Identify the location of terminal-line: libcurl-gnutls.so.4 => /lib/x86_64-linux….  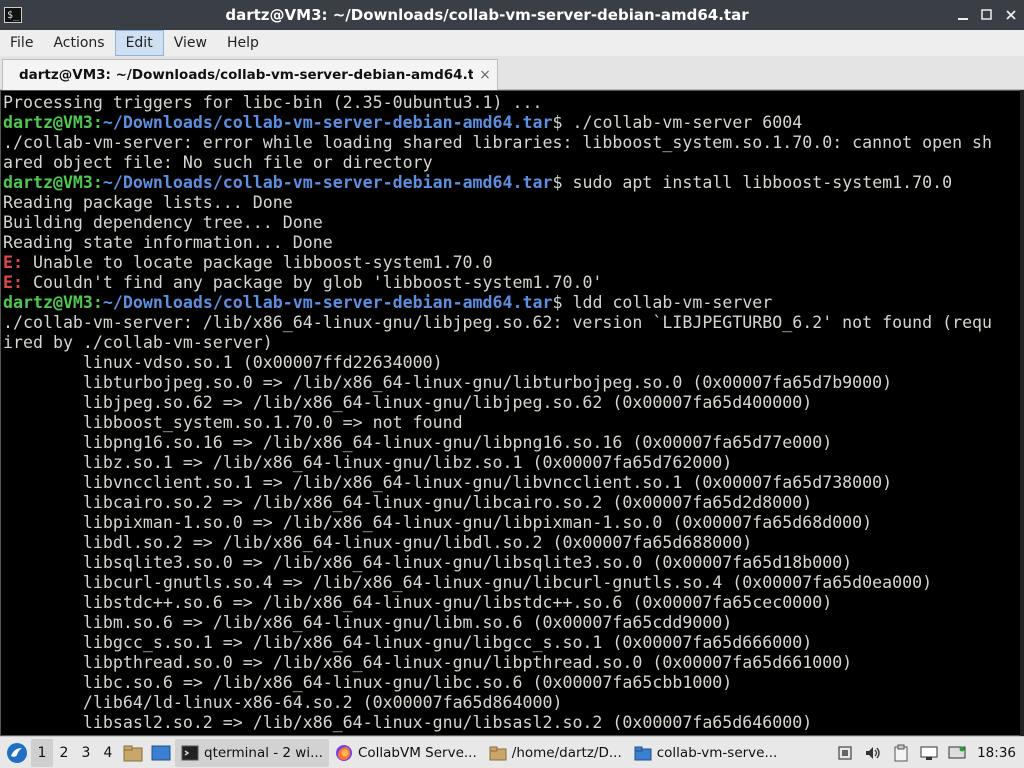
(468, 582).